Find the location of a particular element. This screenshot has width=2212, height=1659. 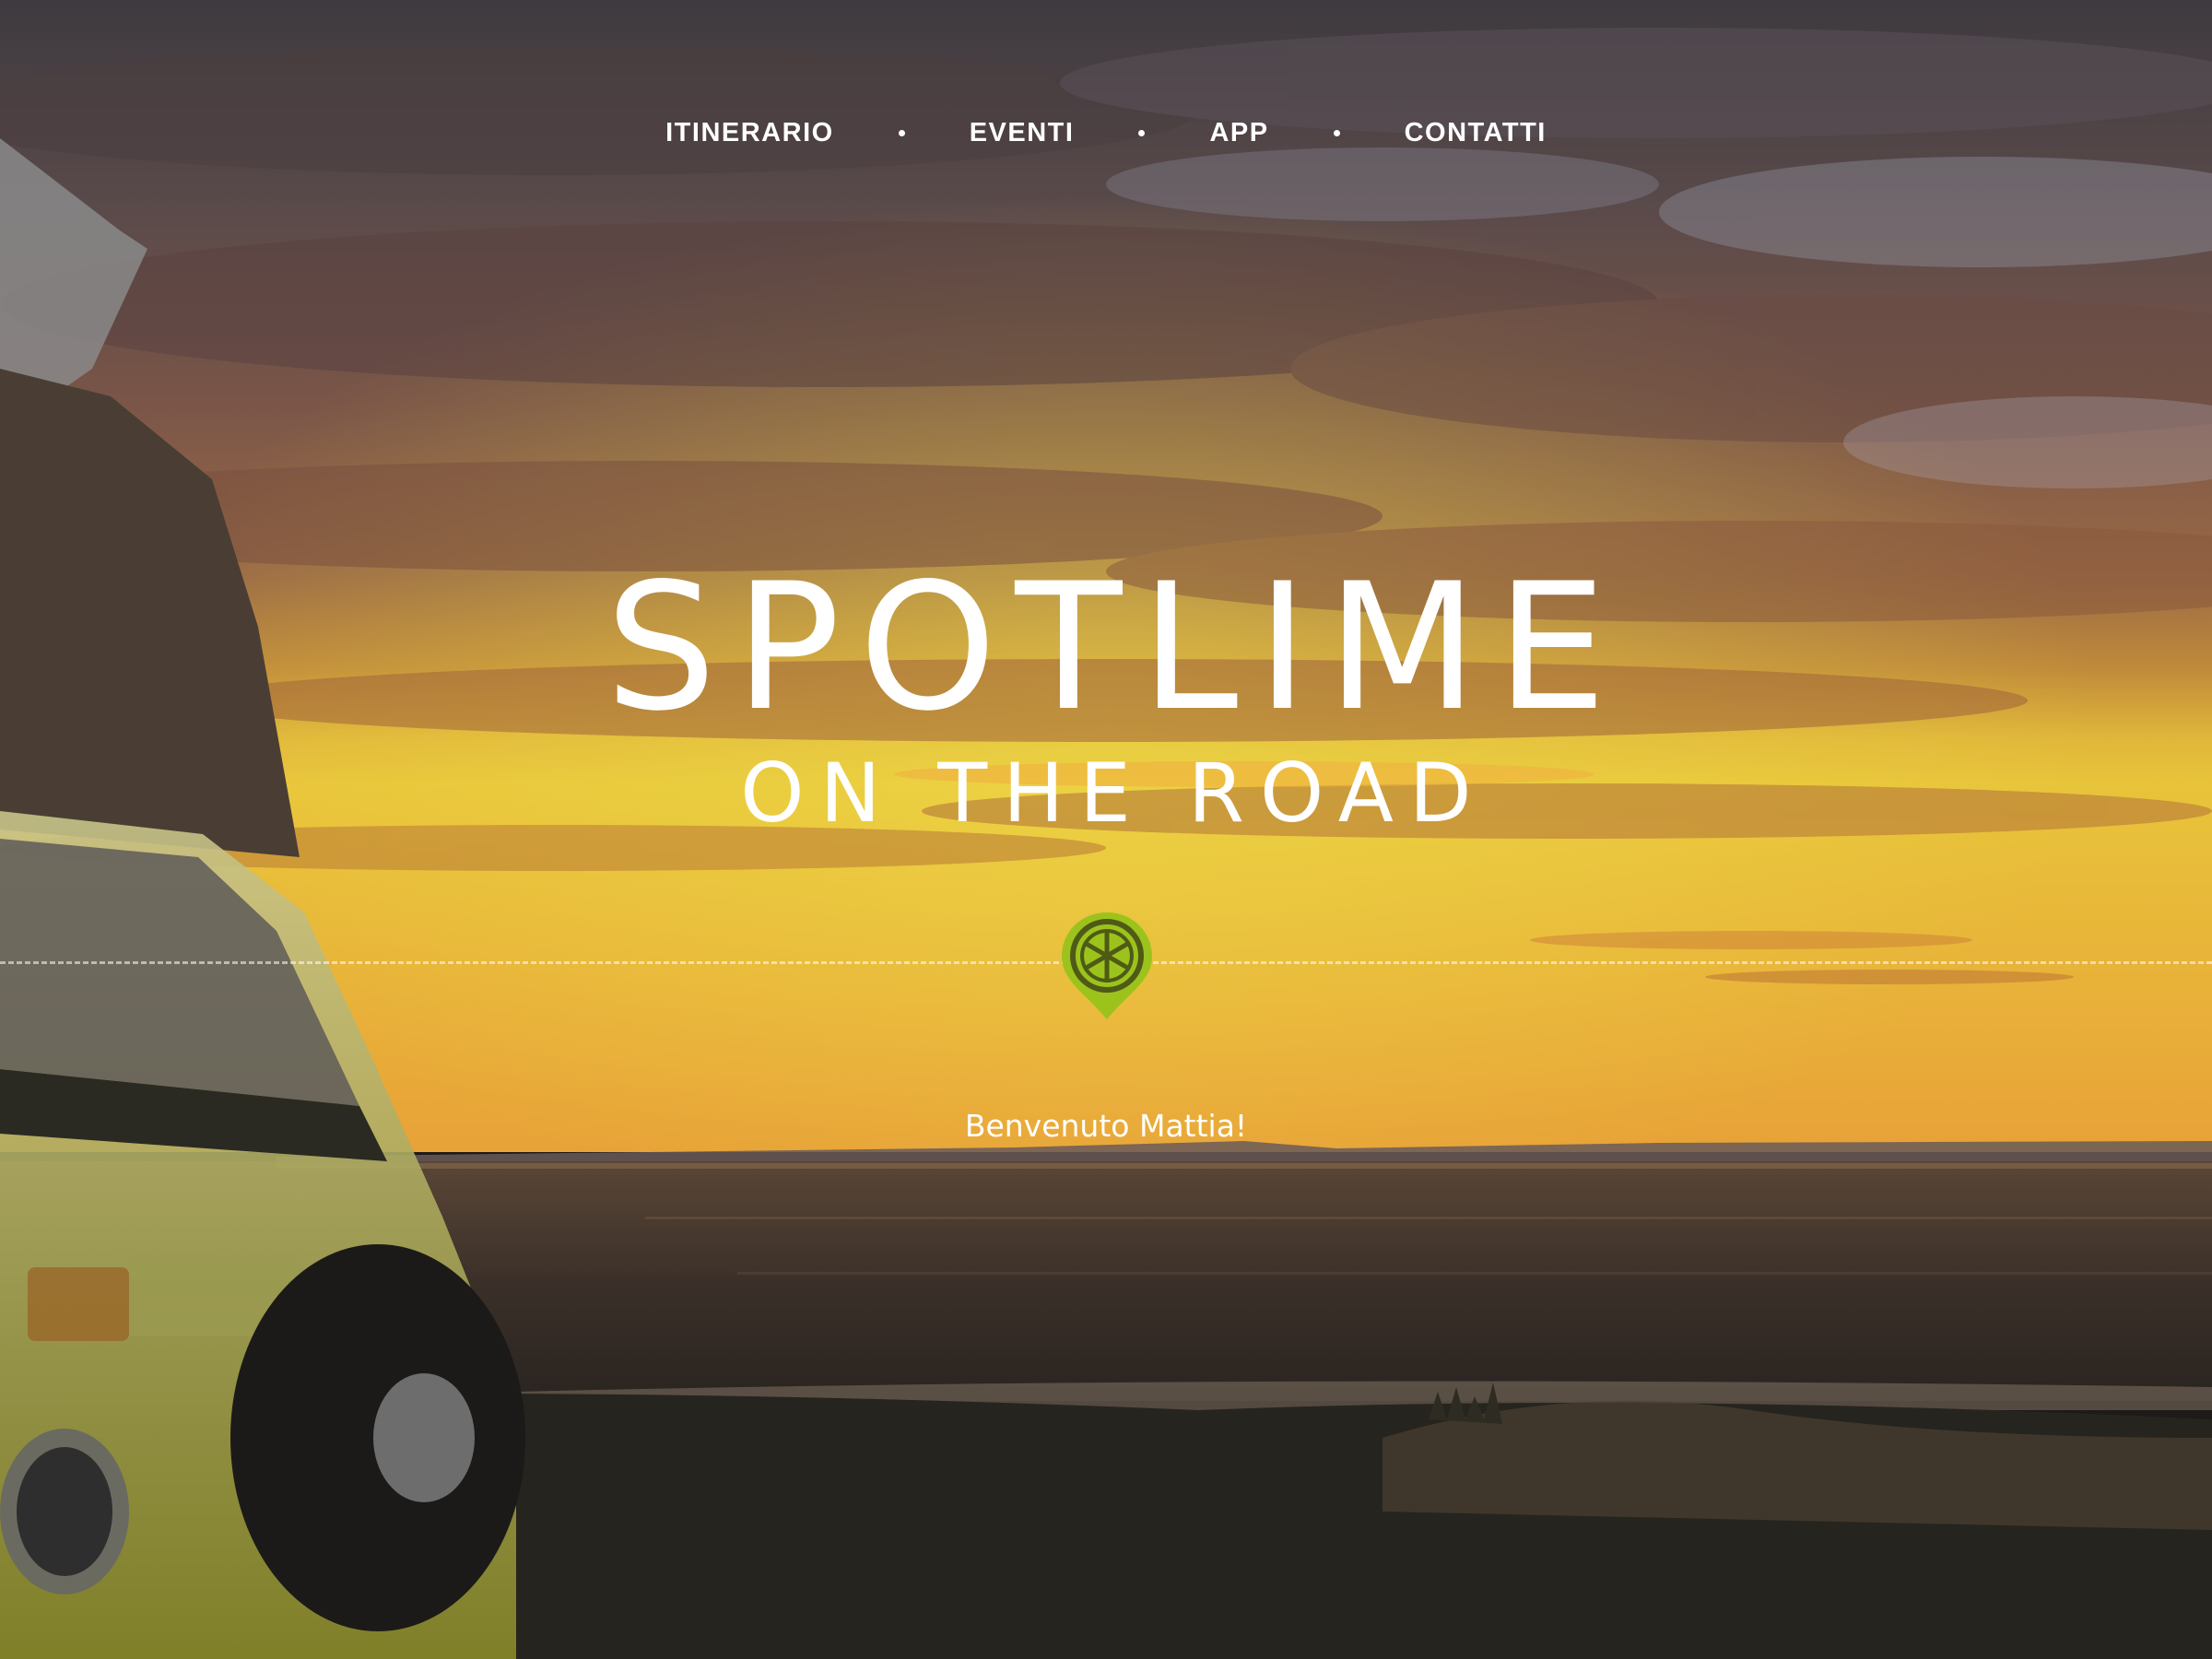

main-nav: ITINERARIO EVENTI APP CONTATTI is located at coordinates (1106, 133).